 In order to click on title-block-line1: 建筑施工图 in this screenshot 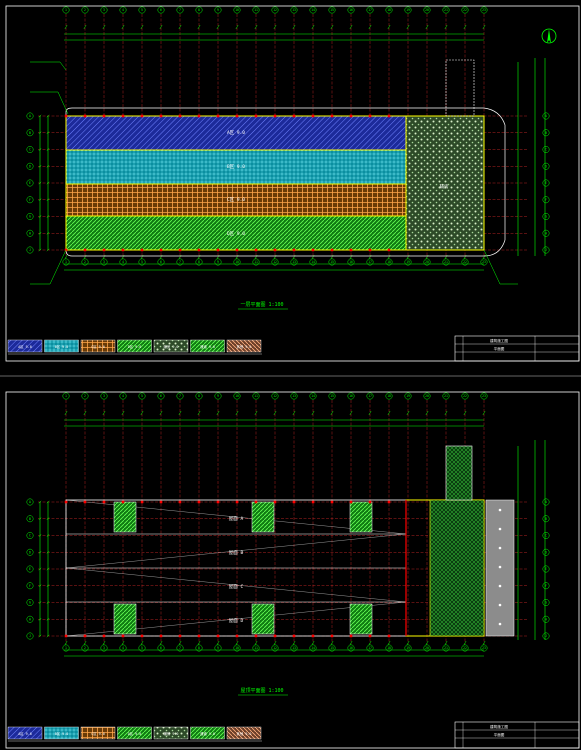, I will do `click(499, 340)`.